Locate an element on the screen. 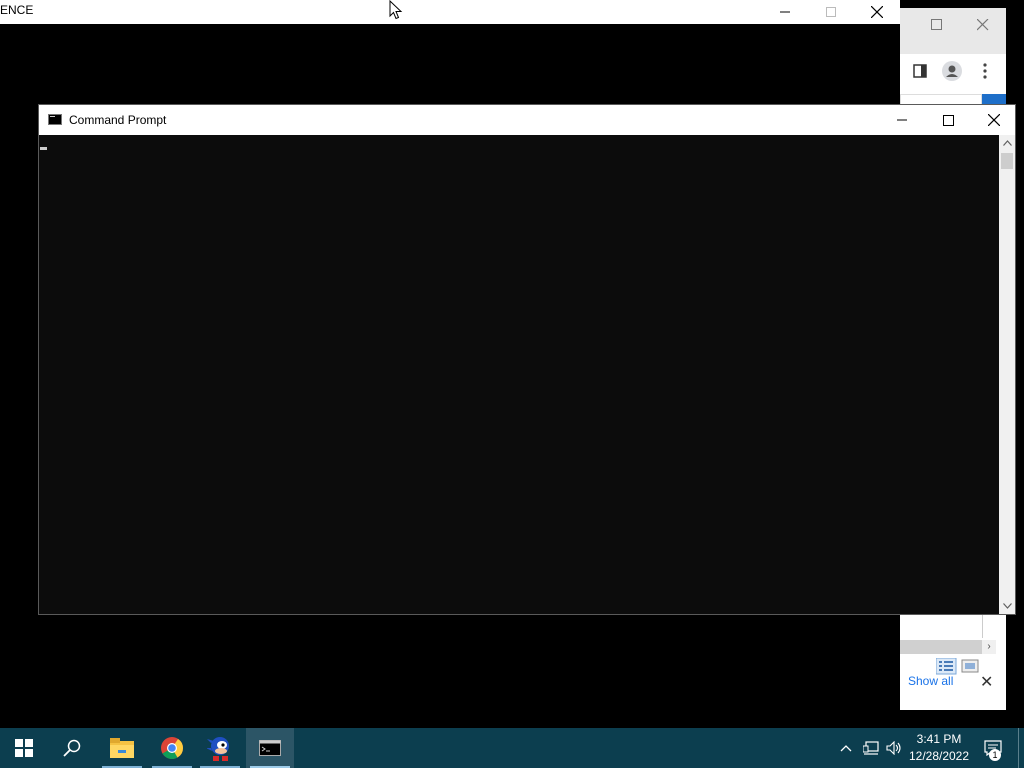  chevron-down-icon is located at coordinates (1007, 606).